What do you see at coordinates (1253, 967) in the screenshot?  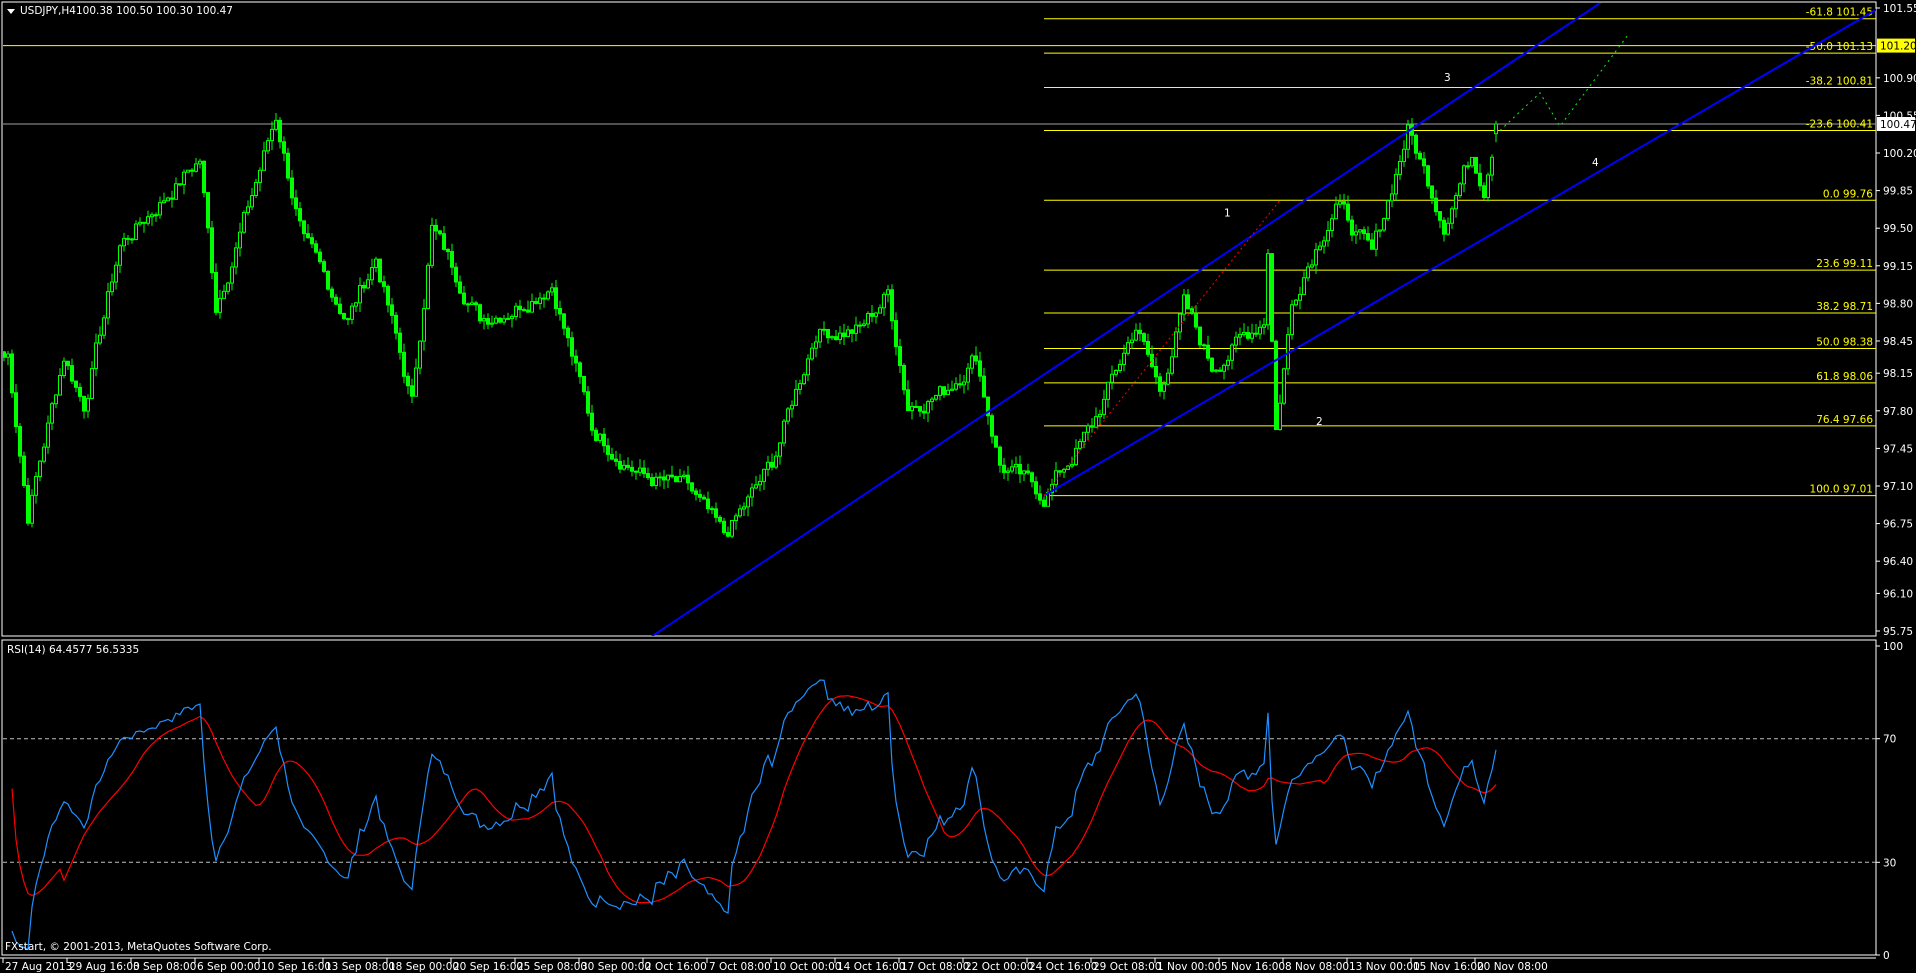 I see `time-tick-label: 5 Nov 16:00` at bounding box center [1253, 967].